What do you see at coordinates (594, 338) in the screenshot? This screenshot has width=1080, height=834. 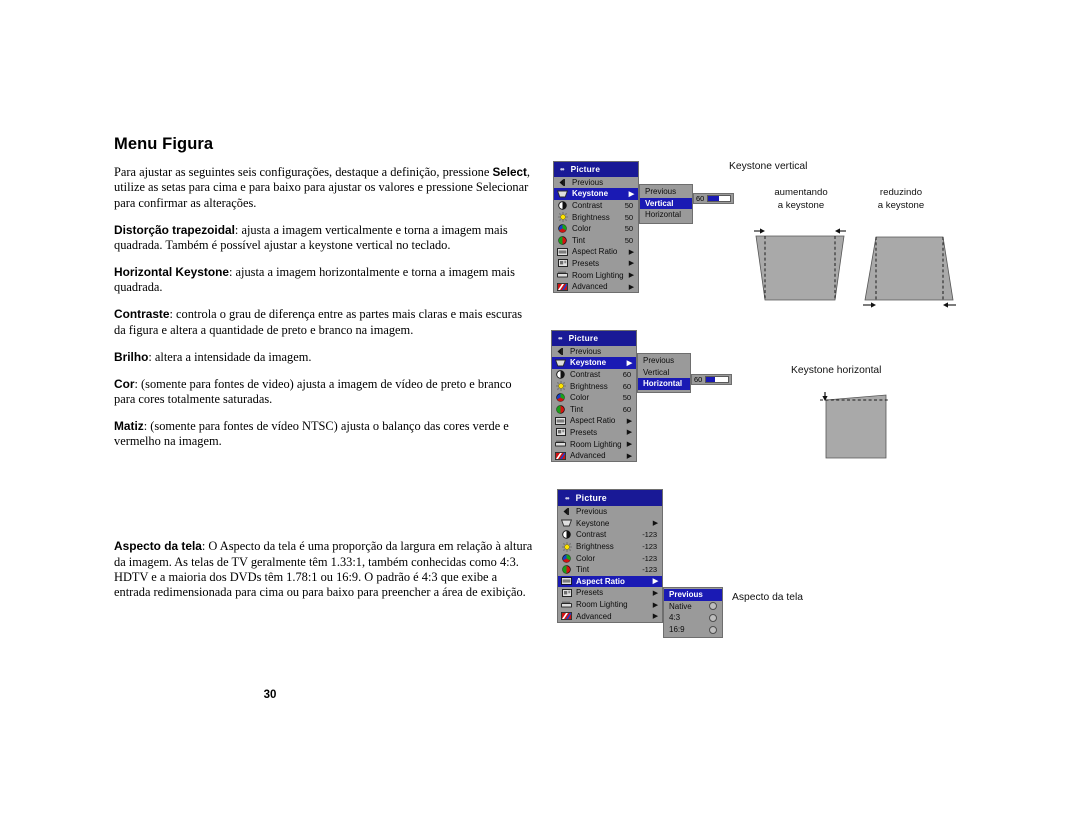 I see `osd-title-bar-2: •• Picture` at bounding box center [594, 338].